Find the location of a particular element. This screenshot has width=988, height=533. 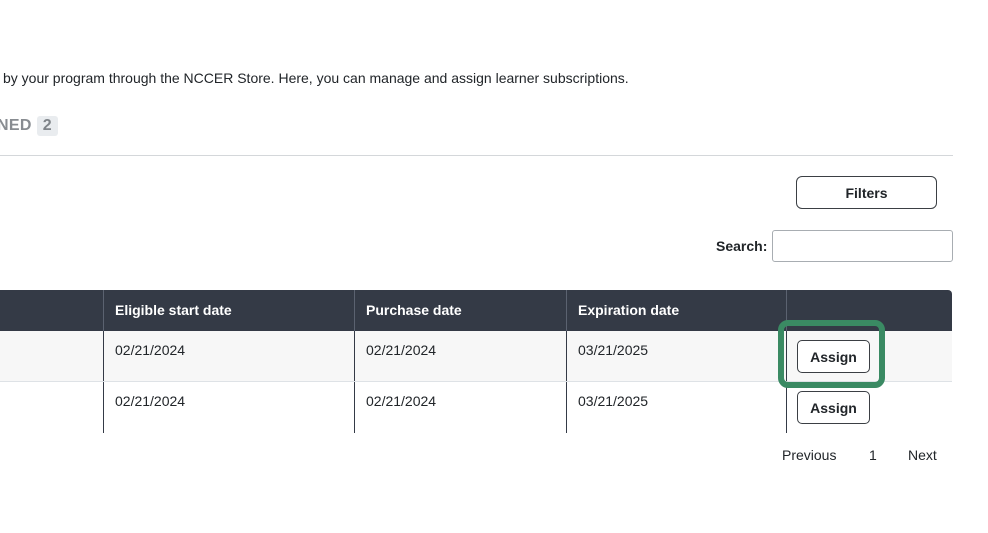

pagination-next: Next is located at coordinates (922, 455).